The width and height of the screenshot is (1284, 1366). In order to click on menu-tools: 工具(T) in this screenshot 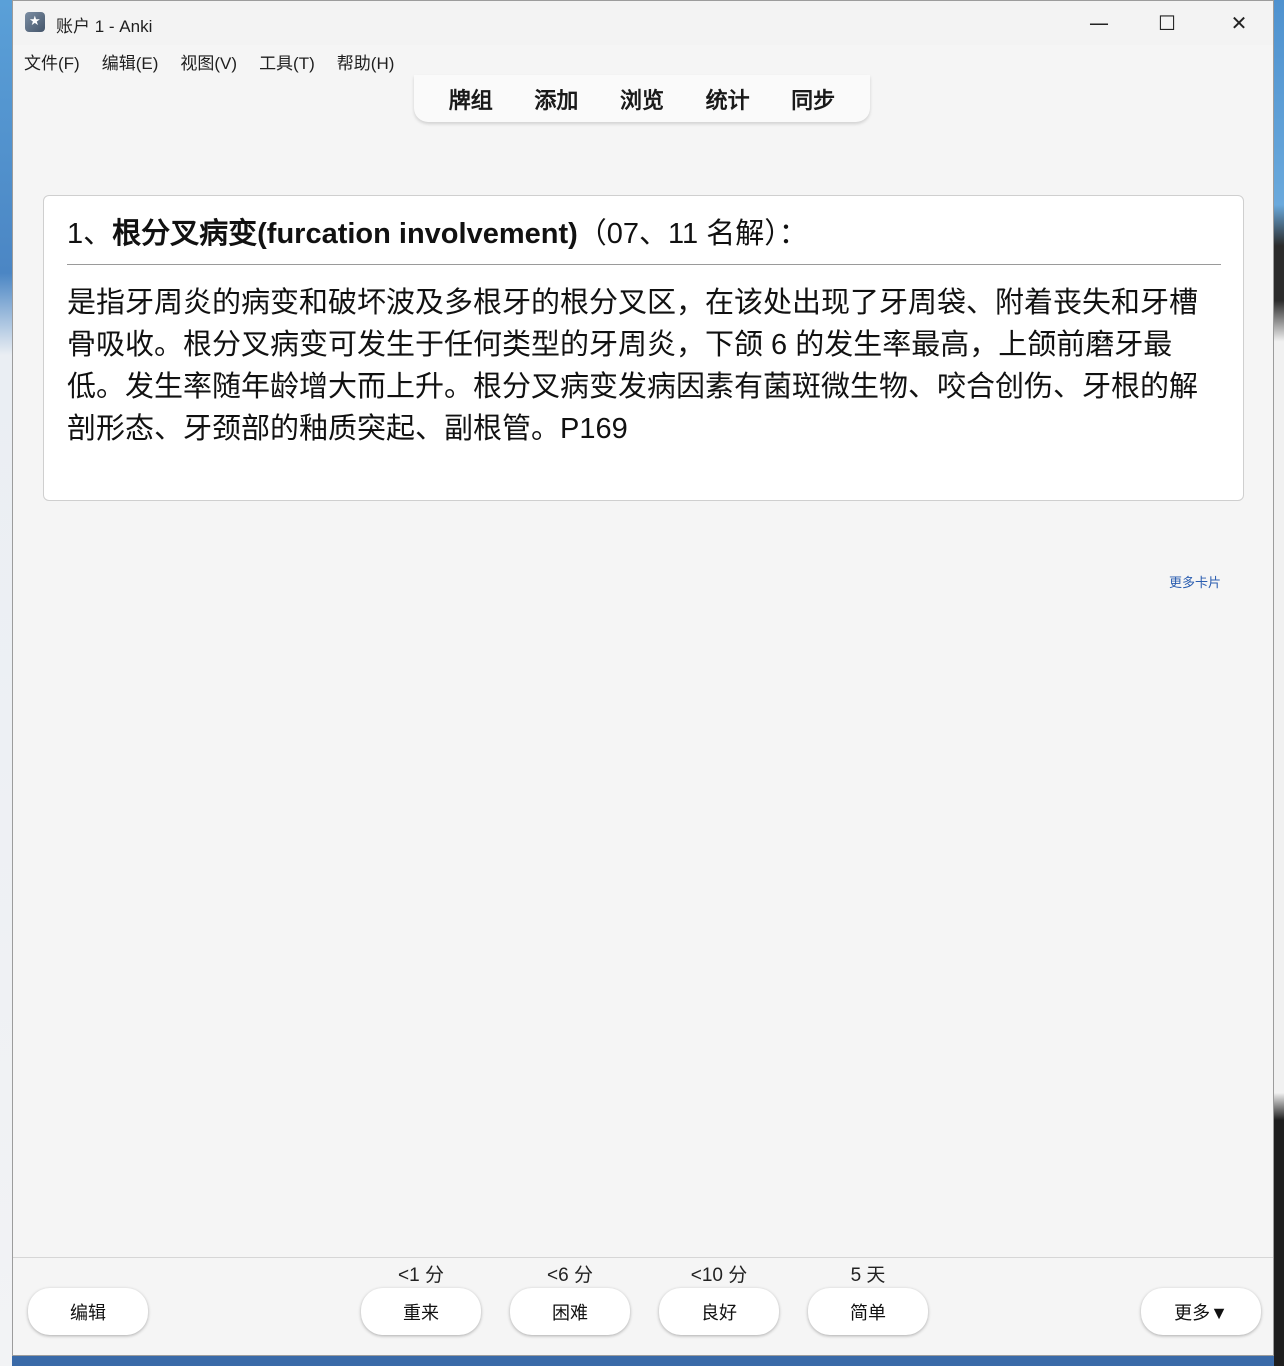, I will do `click(287, 61)`.